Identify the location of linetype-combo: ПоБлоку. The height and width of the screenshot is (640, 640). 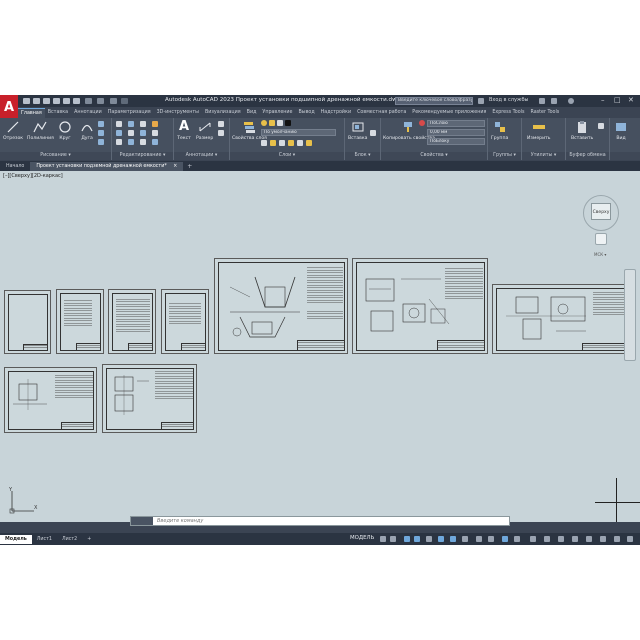
(456, 141).